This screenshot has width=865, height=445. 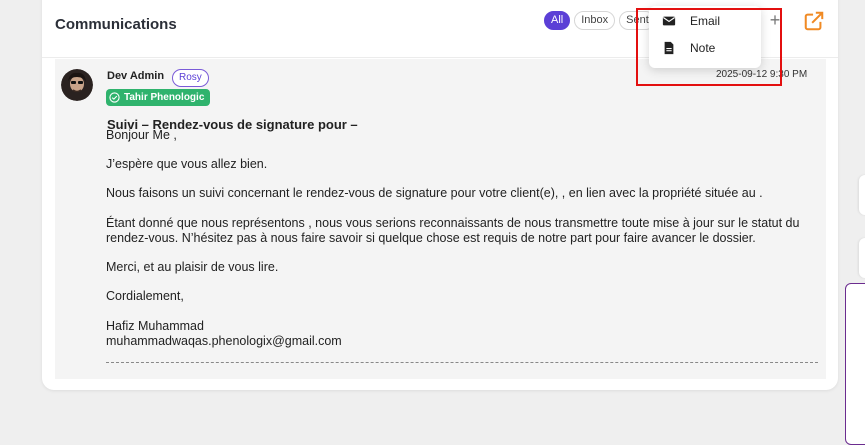 What do you see at coordinates (462, 363) in the screenshot?
I see `dashed-divider` at bounding box center [462, 363].